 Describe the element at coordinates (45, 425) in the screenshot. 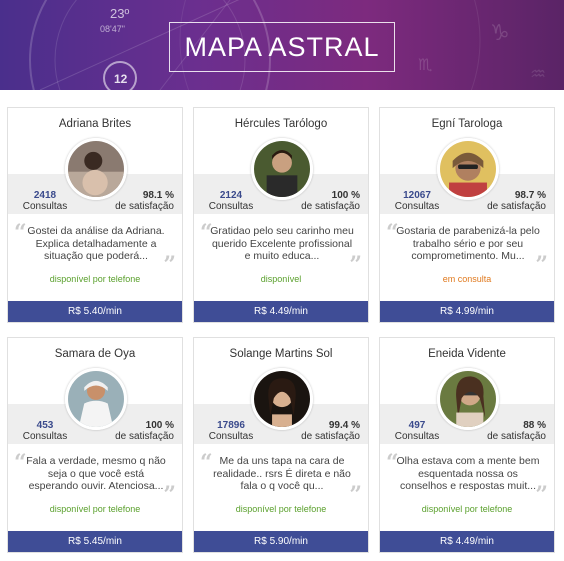

I see `consultations-count: 453` at that location.